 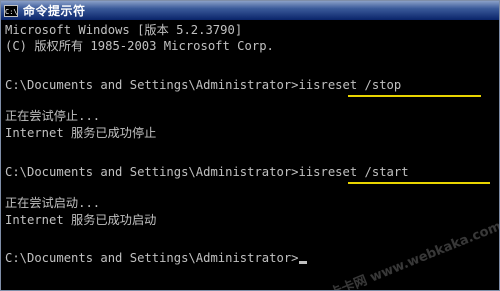 I want to click on title-bar: C:\ 命令提示符, so click(x=250, y=10).